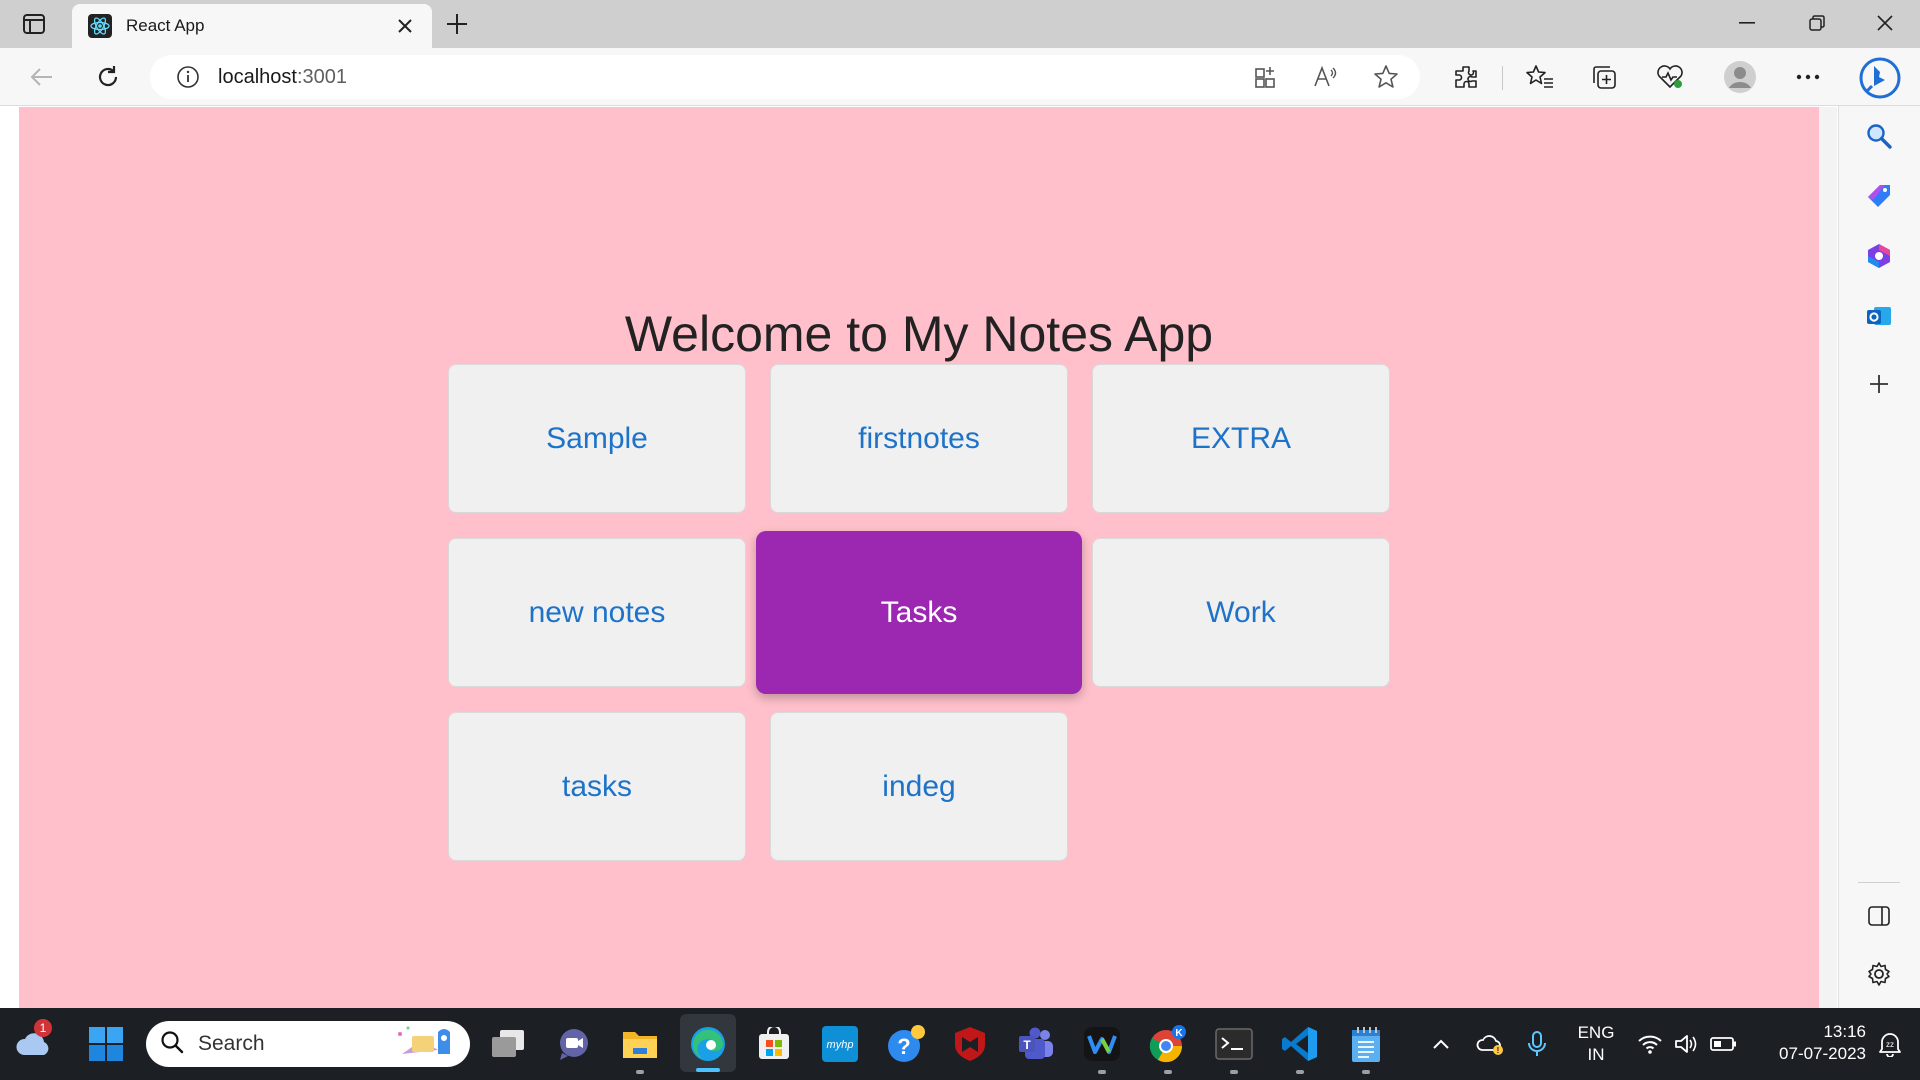 Image resolution: width=1920 pixels, height=1080 pixels. What do you see at coordinates (43, 1028) in the screenshot?
I see `weather-badge: 1` at bounding box center [43, 1028].